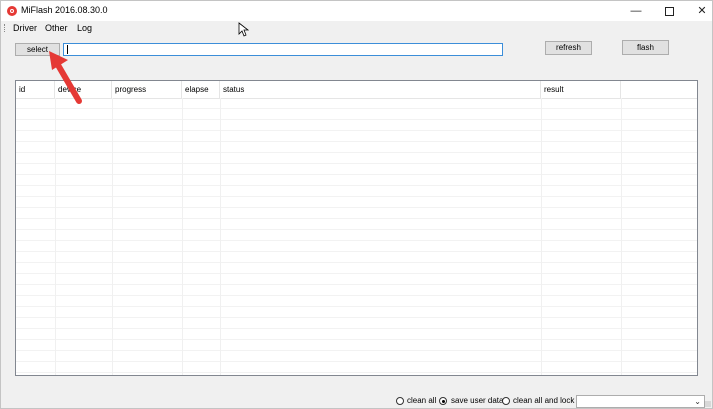 The image size is (713, 409). I want to click on minimize-button: —, so click(636, 11).